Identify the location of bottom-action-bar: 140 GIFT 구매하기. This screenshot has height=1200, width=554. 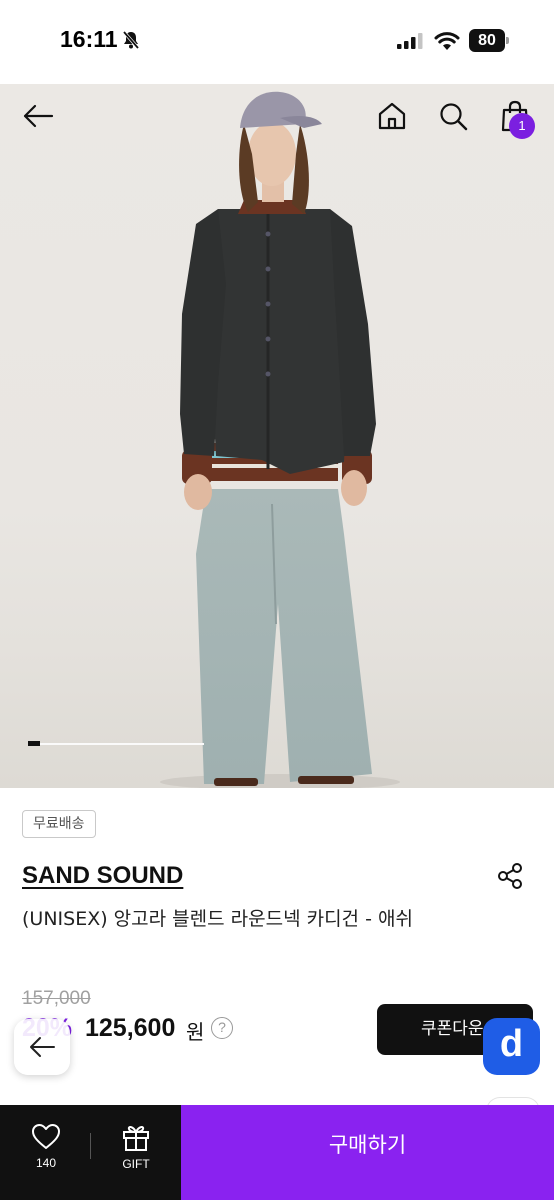
(277, 1152).